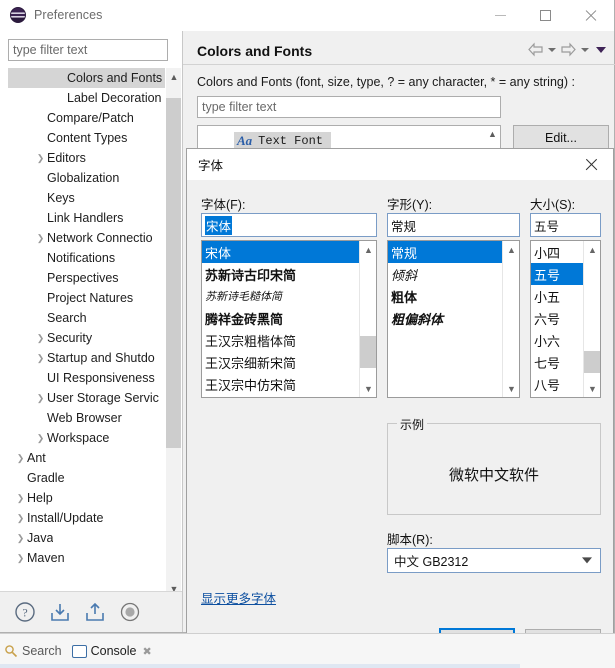  I want to click on font-size-list: 小四 五号 小五六号小六 七号八号 ▲ ▼, so click(565, 319).